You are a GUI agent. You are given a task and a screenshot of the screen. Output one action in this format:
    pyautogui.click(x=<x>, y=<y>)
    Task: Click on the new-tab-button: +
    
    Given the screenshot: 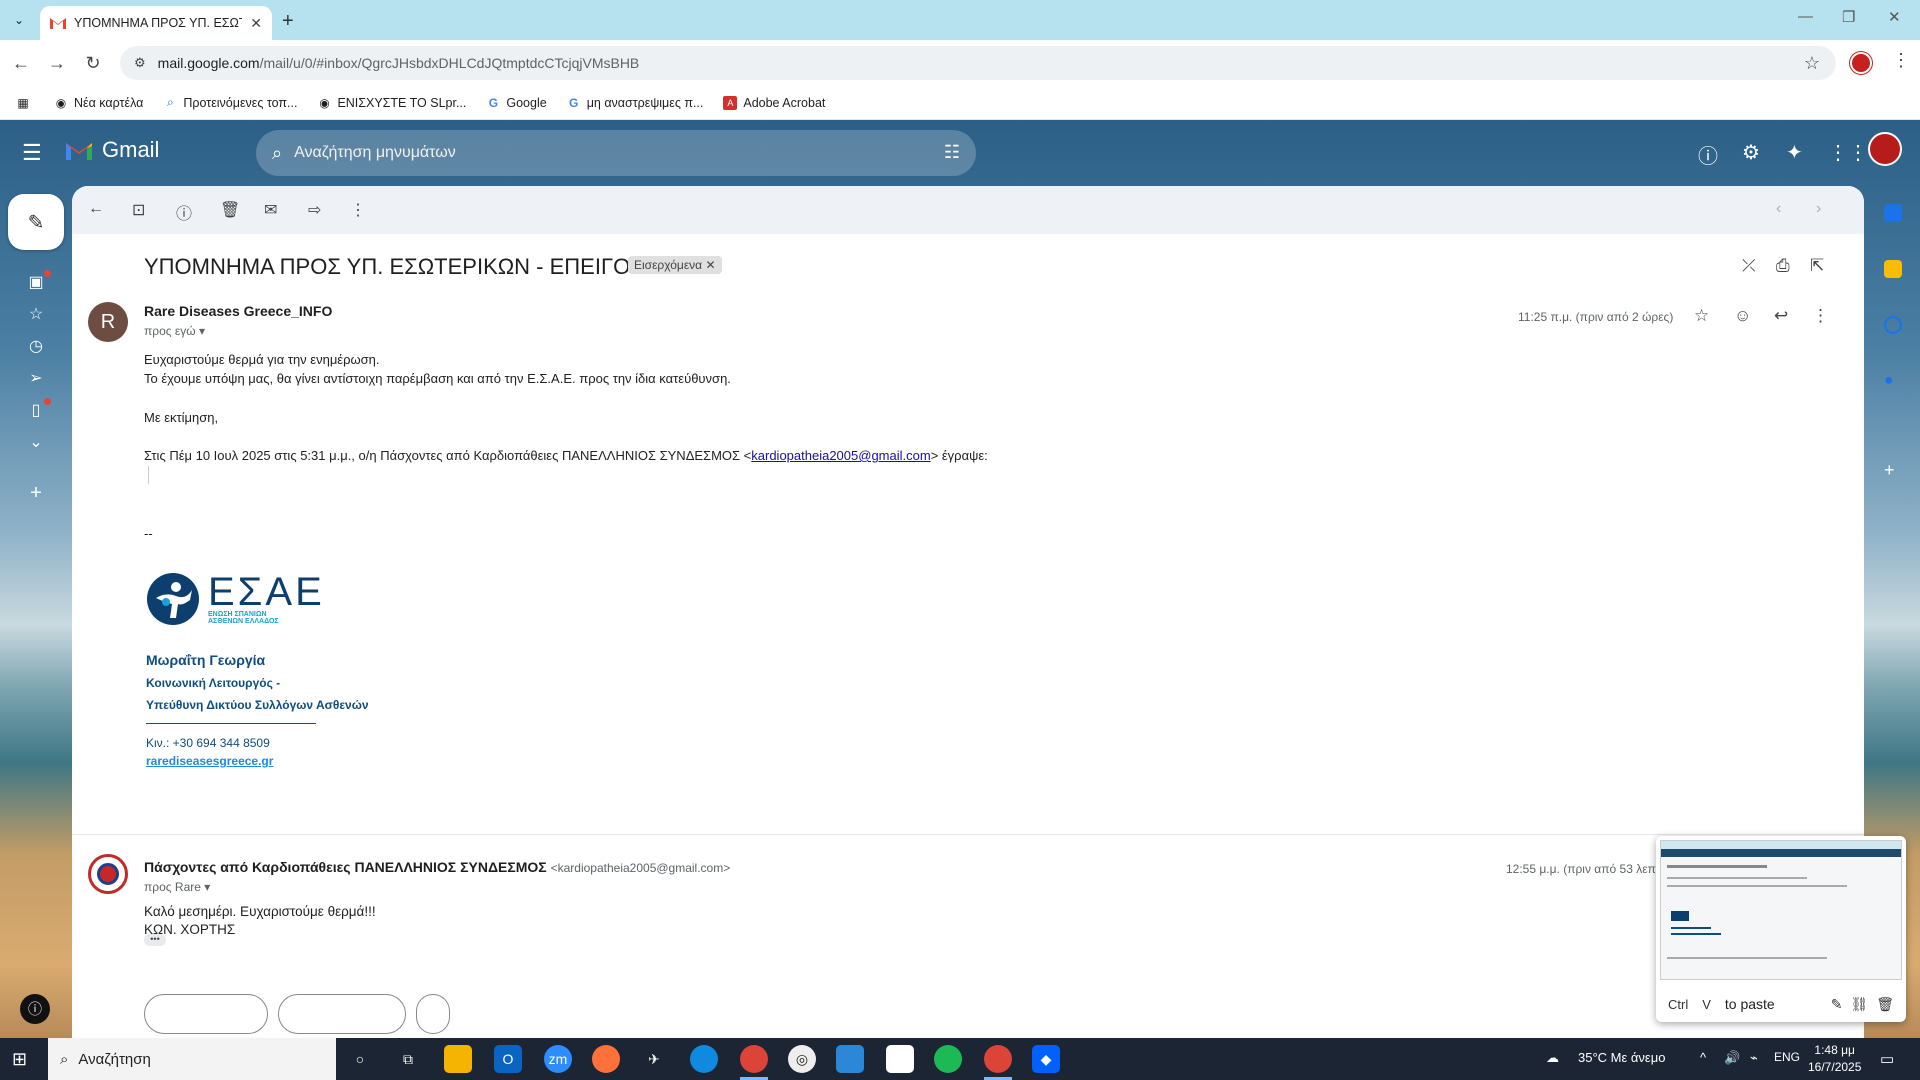 What is the action you would take?
    pyautogui.click(x=288, y=21)
    